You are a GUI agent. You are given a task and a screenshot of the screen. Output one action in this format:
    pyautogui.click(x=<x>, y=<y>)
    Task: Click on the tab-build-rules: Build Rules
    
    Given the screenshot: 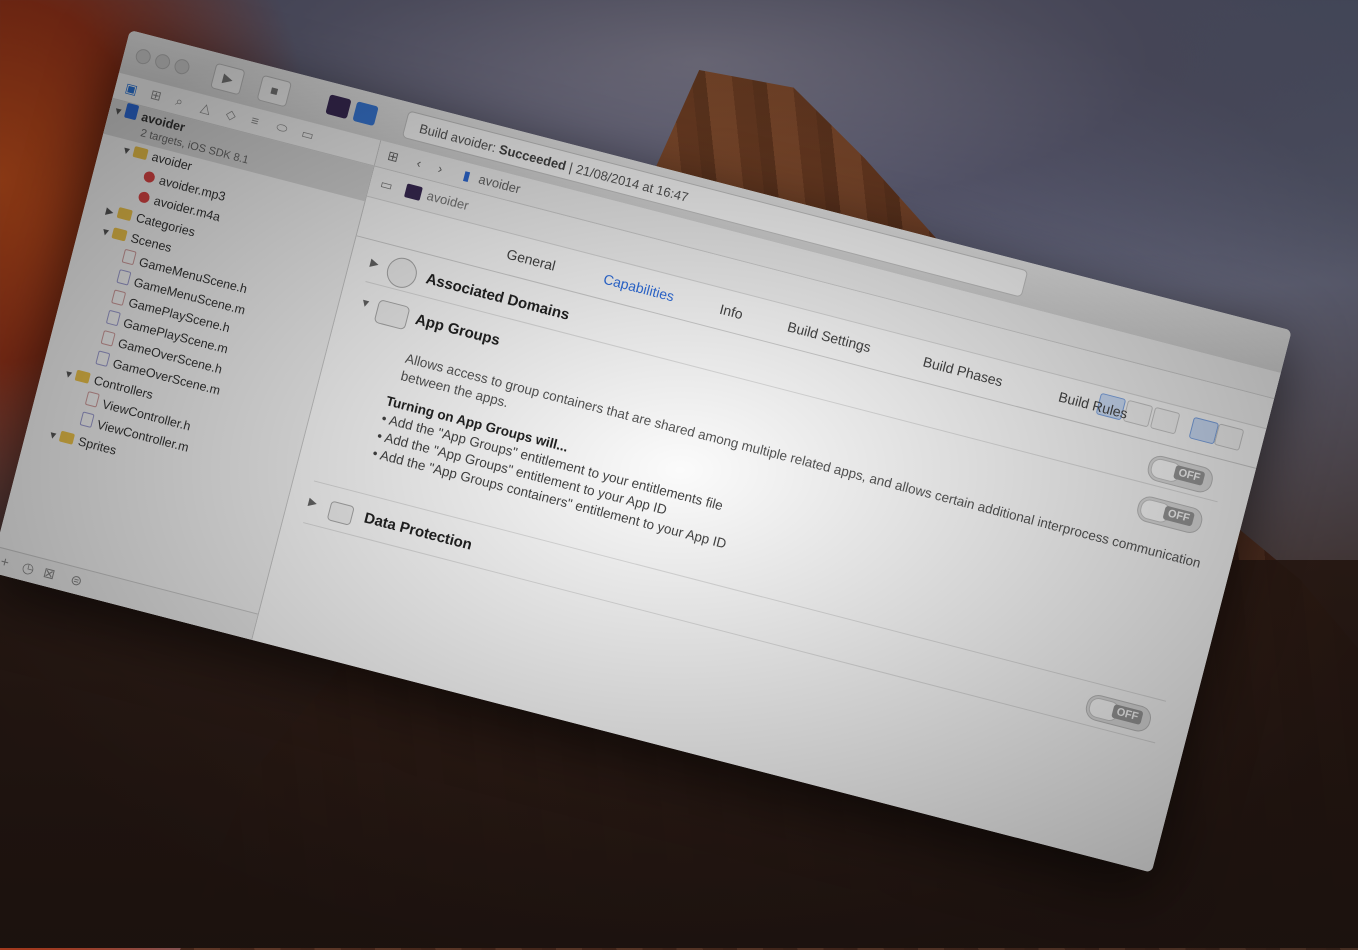 What is the action you would take?
    pyautogui.click(x=1093, y=404)
    